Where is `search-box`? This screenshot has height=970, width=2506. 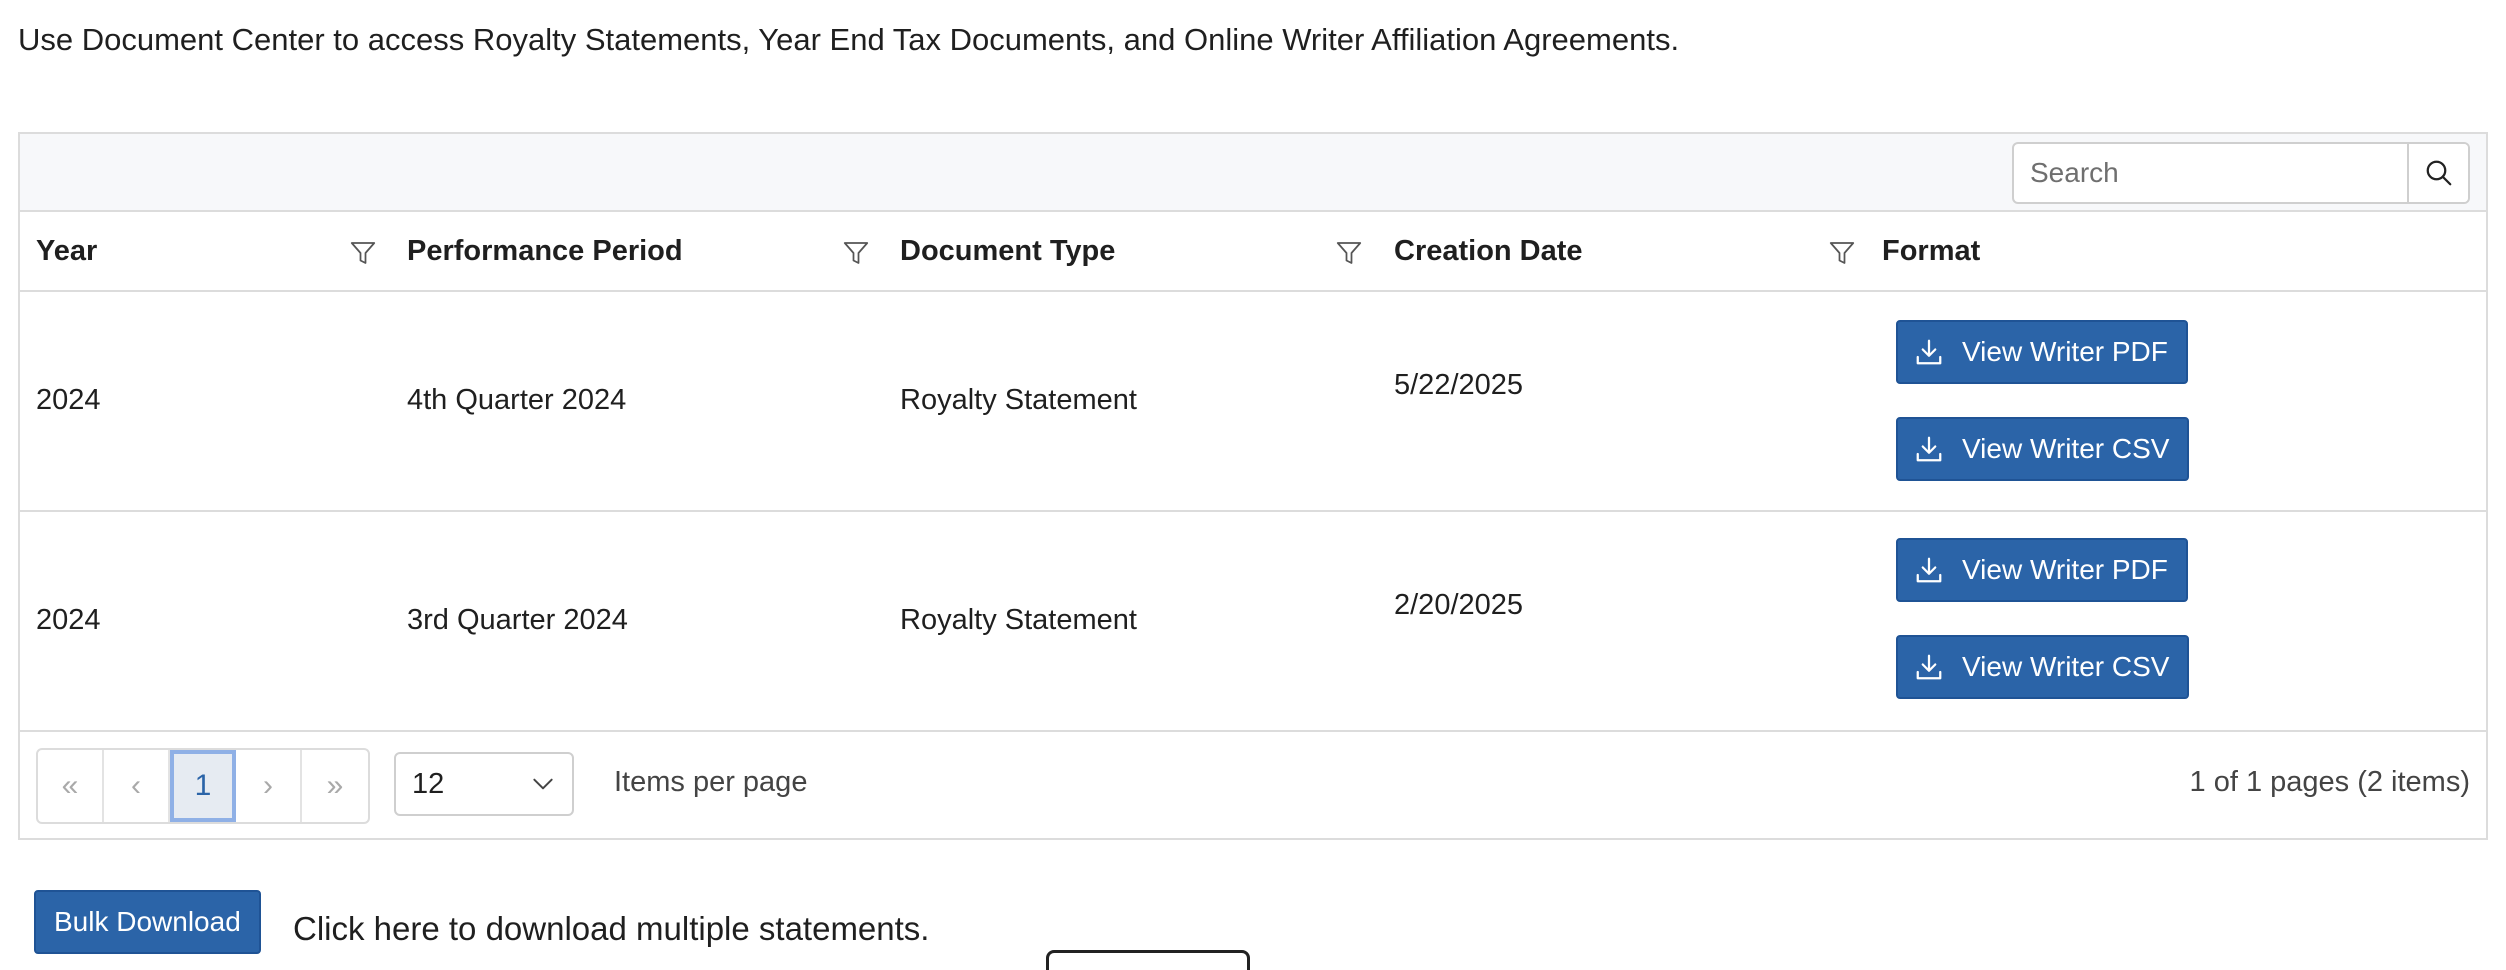
search-box is located at coordinates (2241, 173).